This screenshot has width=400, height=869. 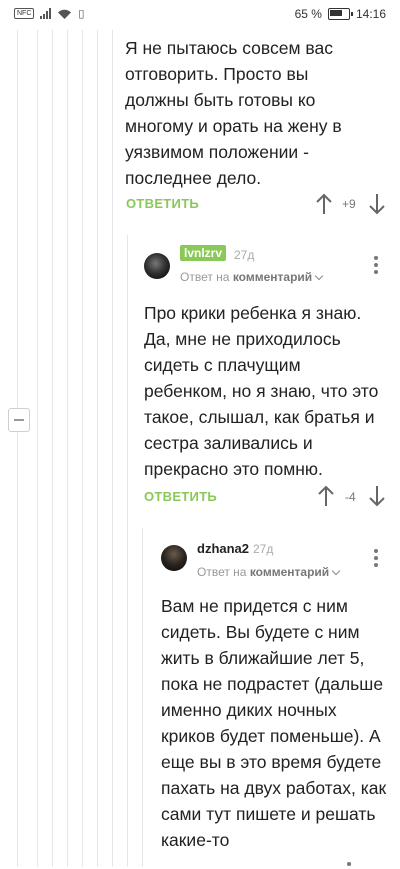 I want to click on username: lvnlzrv, so click(x=203, y=253).